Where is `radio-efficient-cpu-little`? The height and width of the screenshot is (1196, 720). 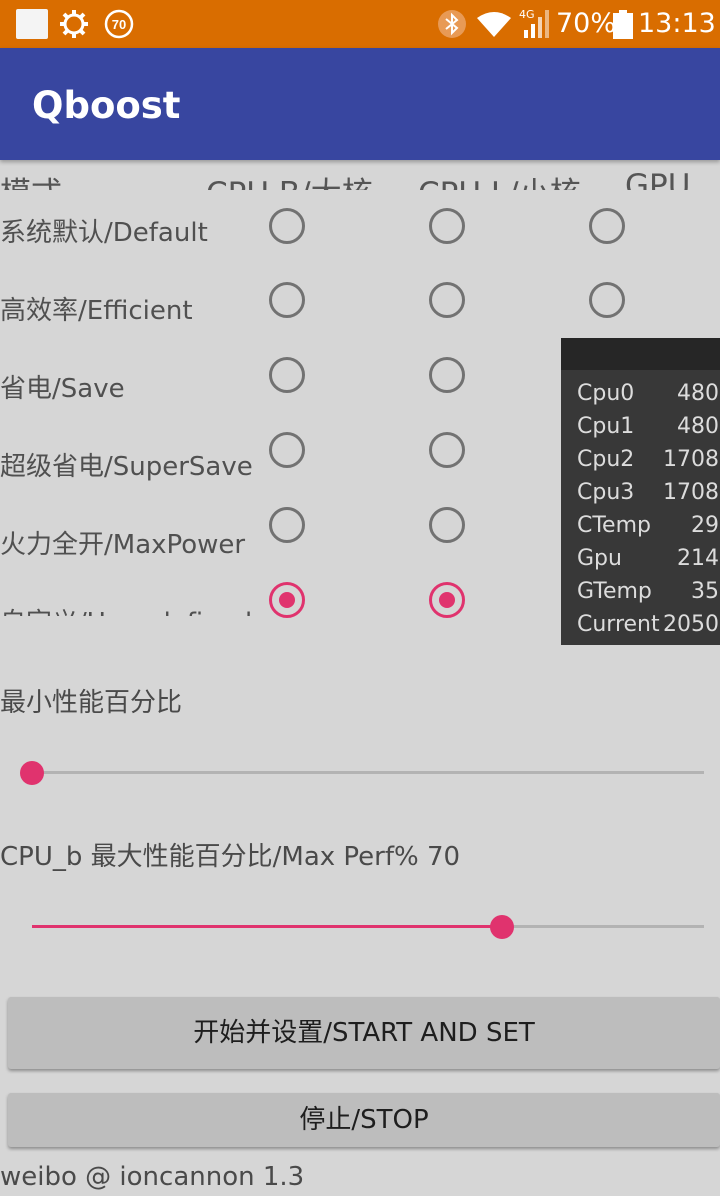 radio-efficient-cpu-little is located at coordinates (447, 300).